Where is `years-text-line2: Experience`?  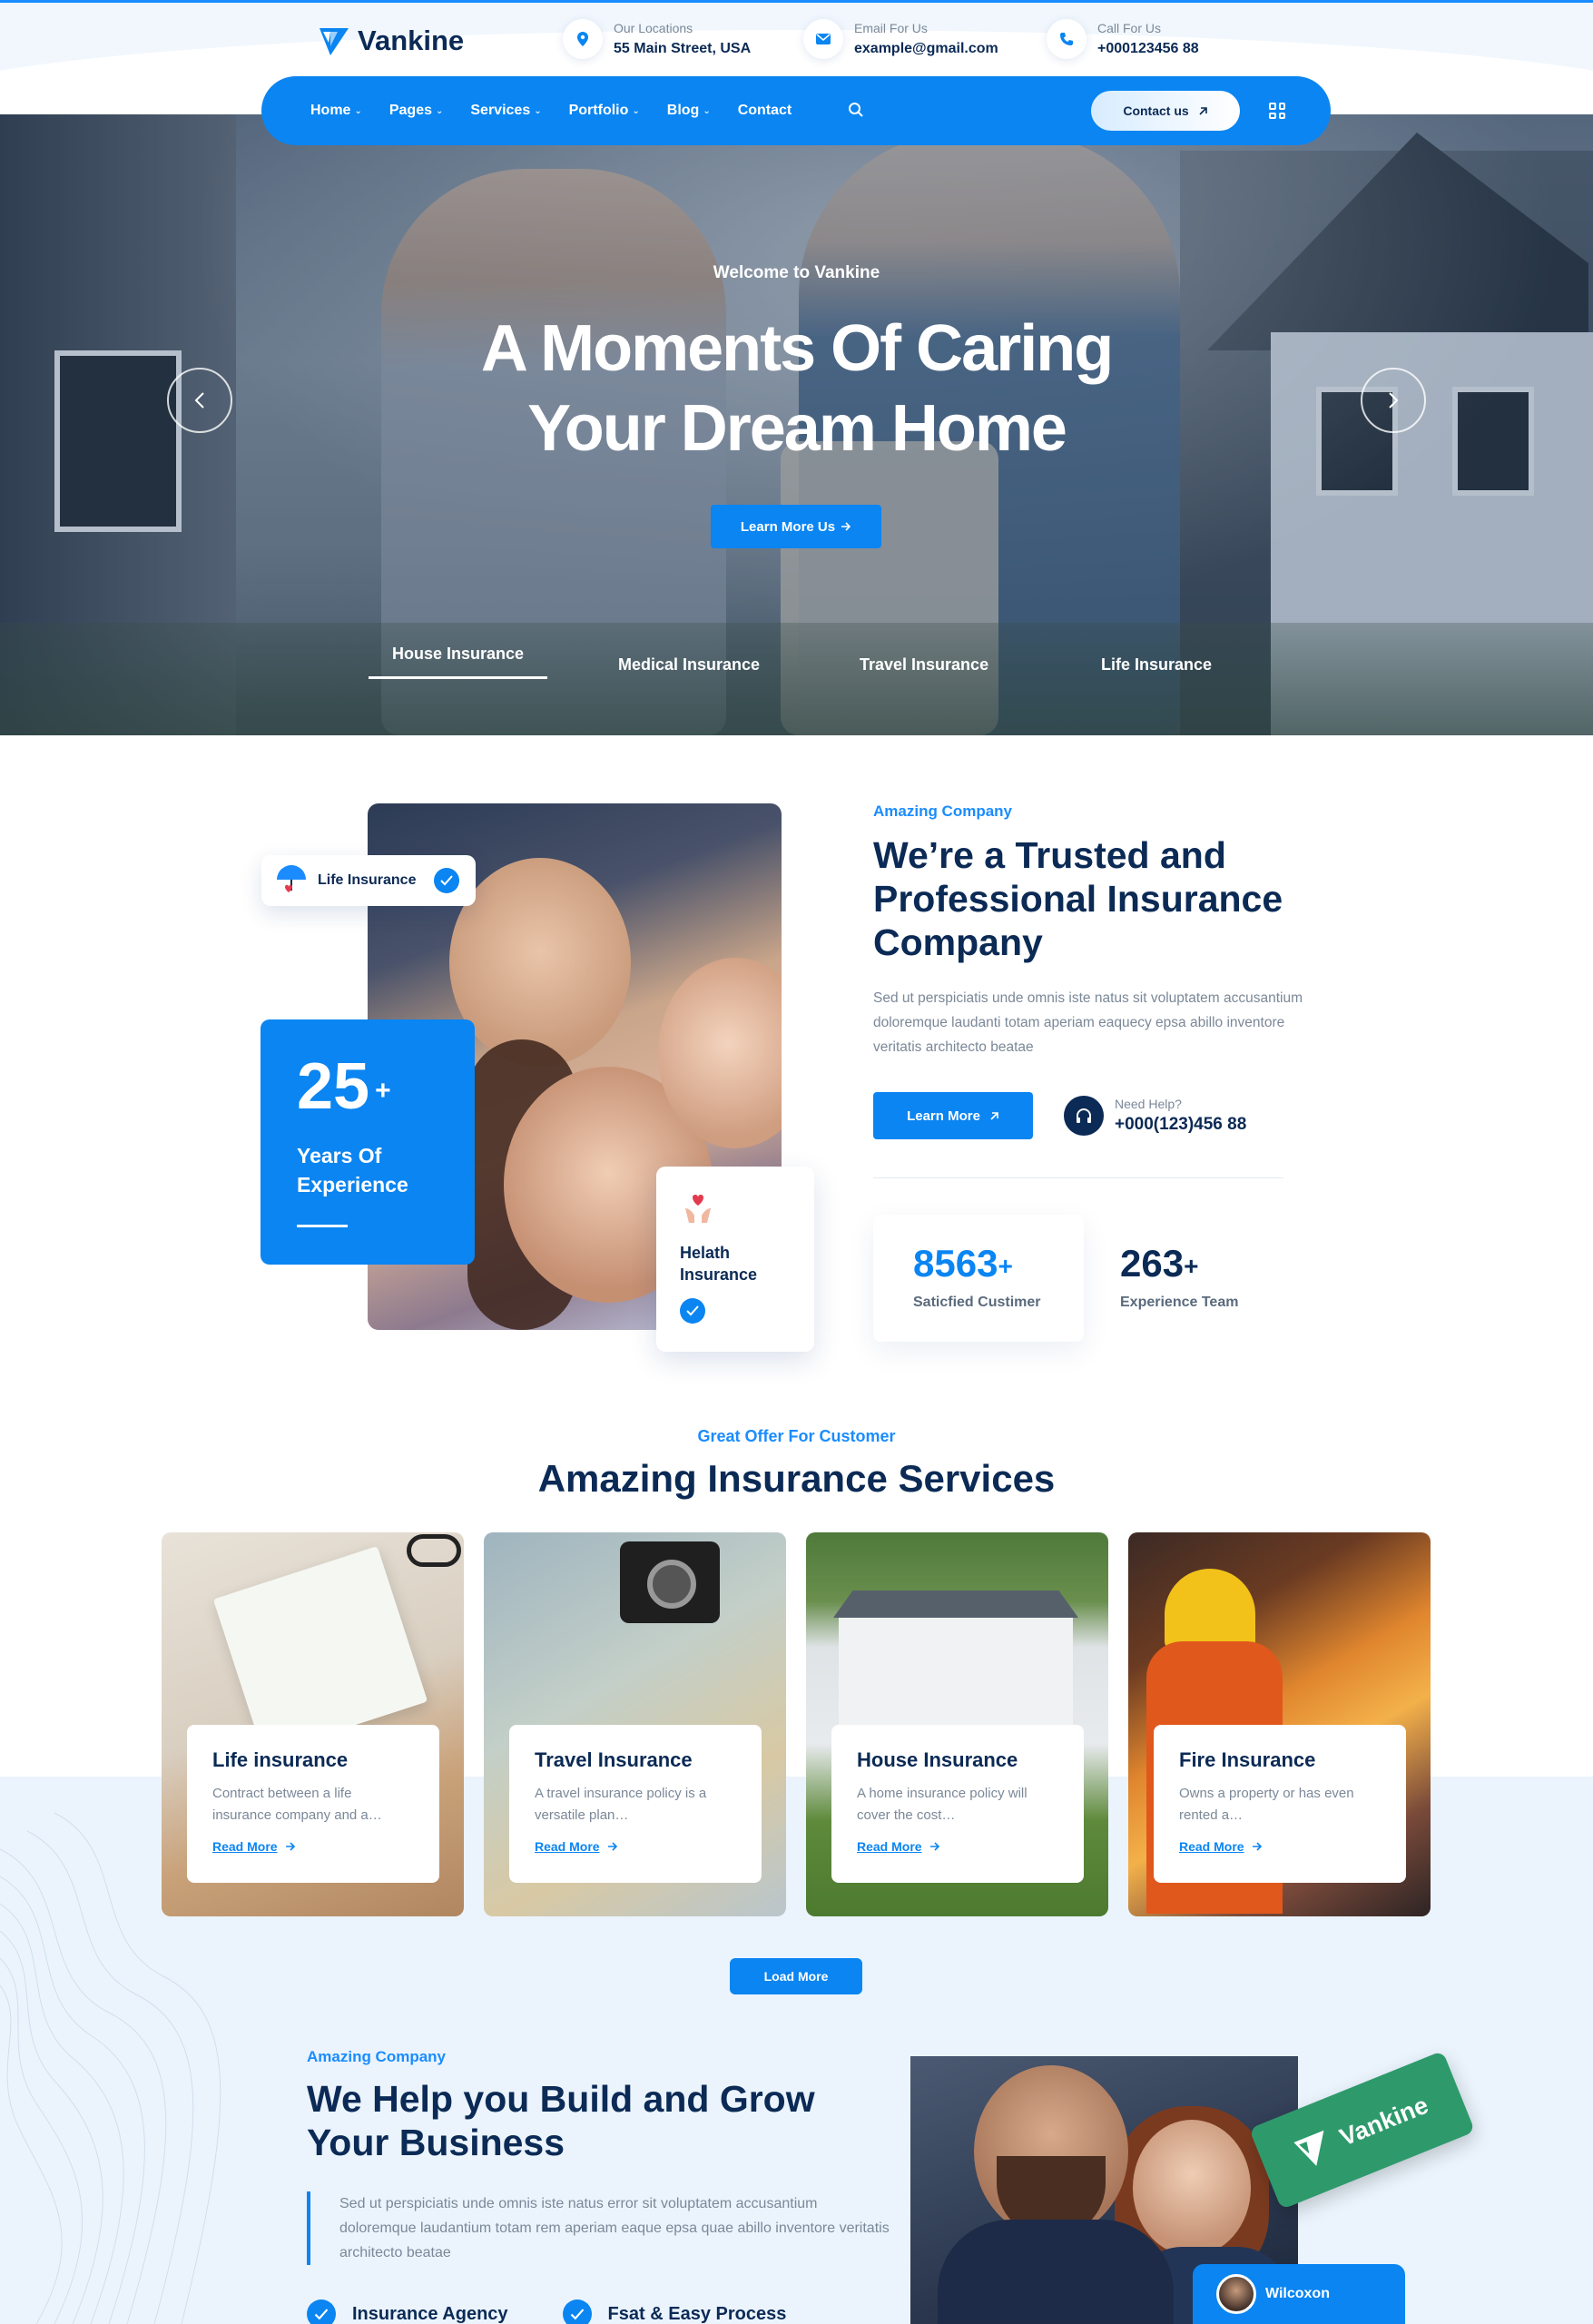 years-text-line2: Experience is located at coordinates (352, 1184).